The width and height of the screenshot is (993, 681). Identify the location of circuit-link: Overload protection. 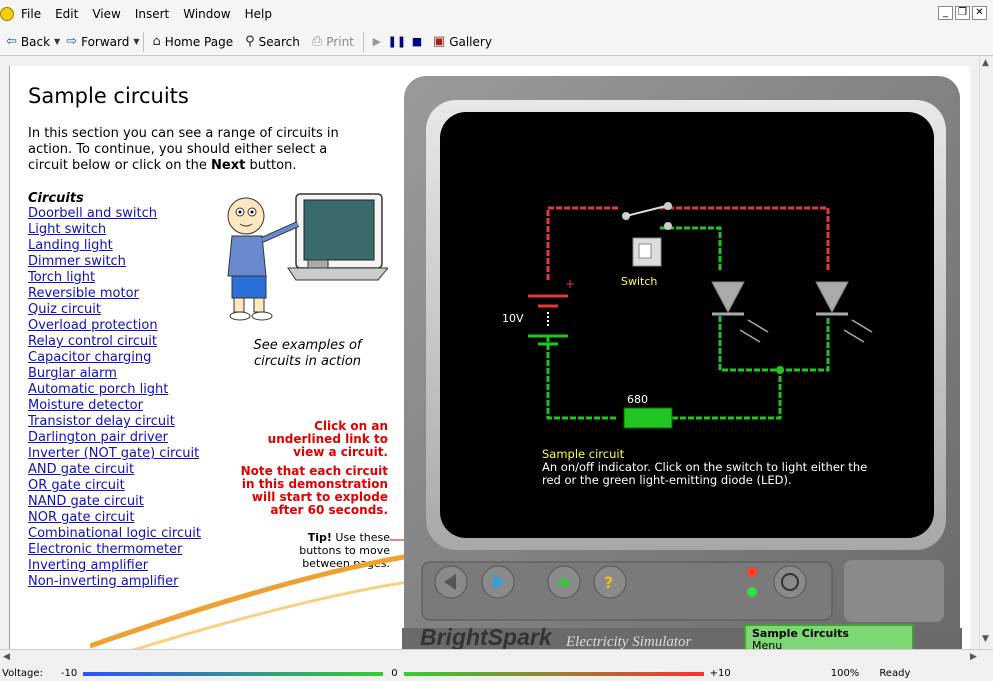
(93, 325).